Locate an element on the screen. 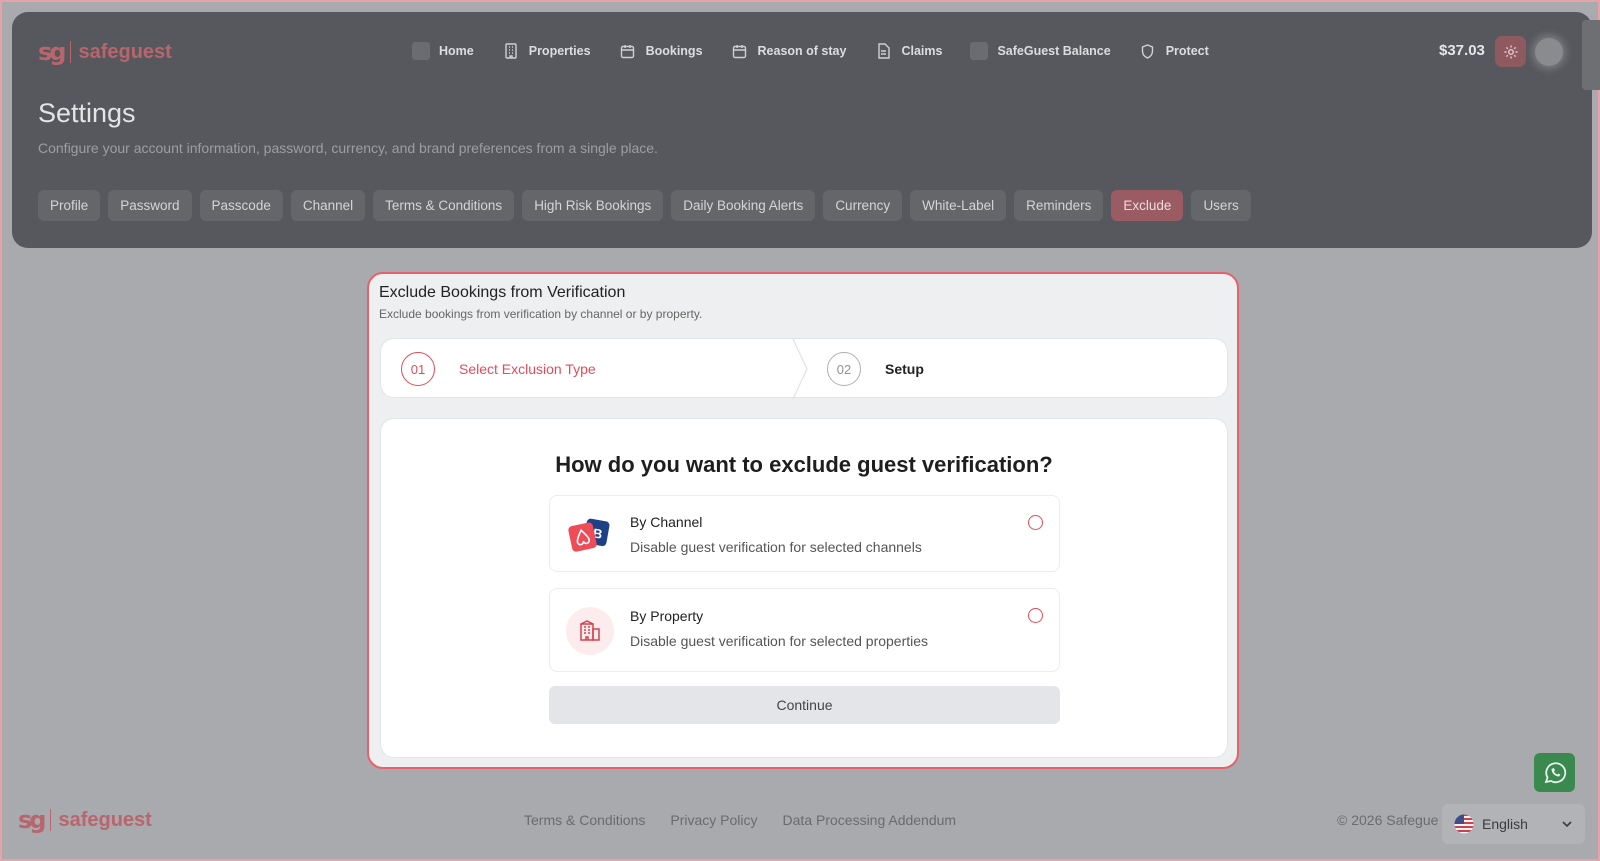  page-title: Settings is located at coordinates (87, 113).